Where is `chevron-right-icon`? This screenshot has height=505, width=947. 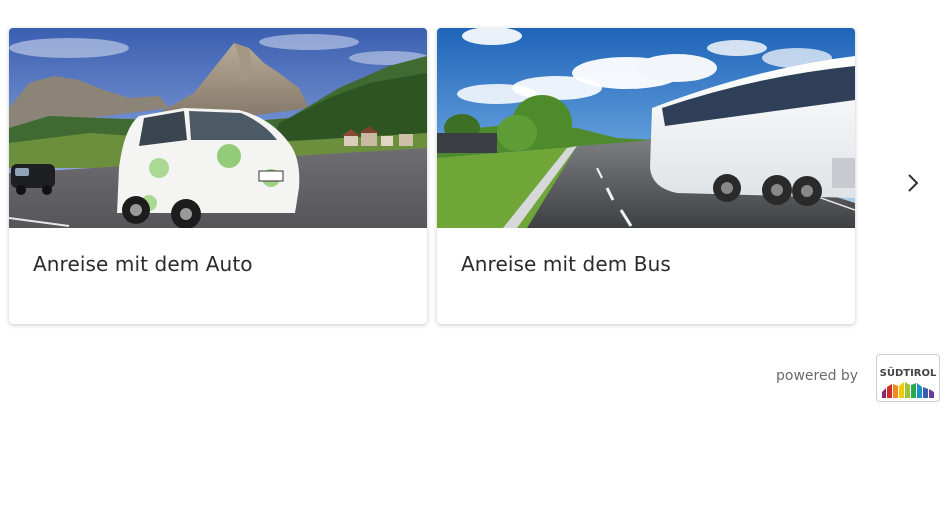 chevron-right-icon is located at coordinates (913, 183).